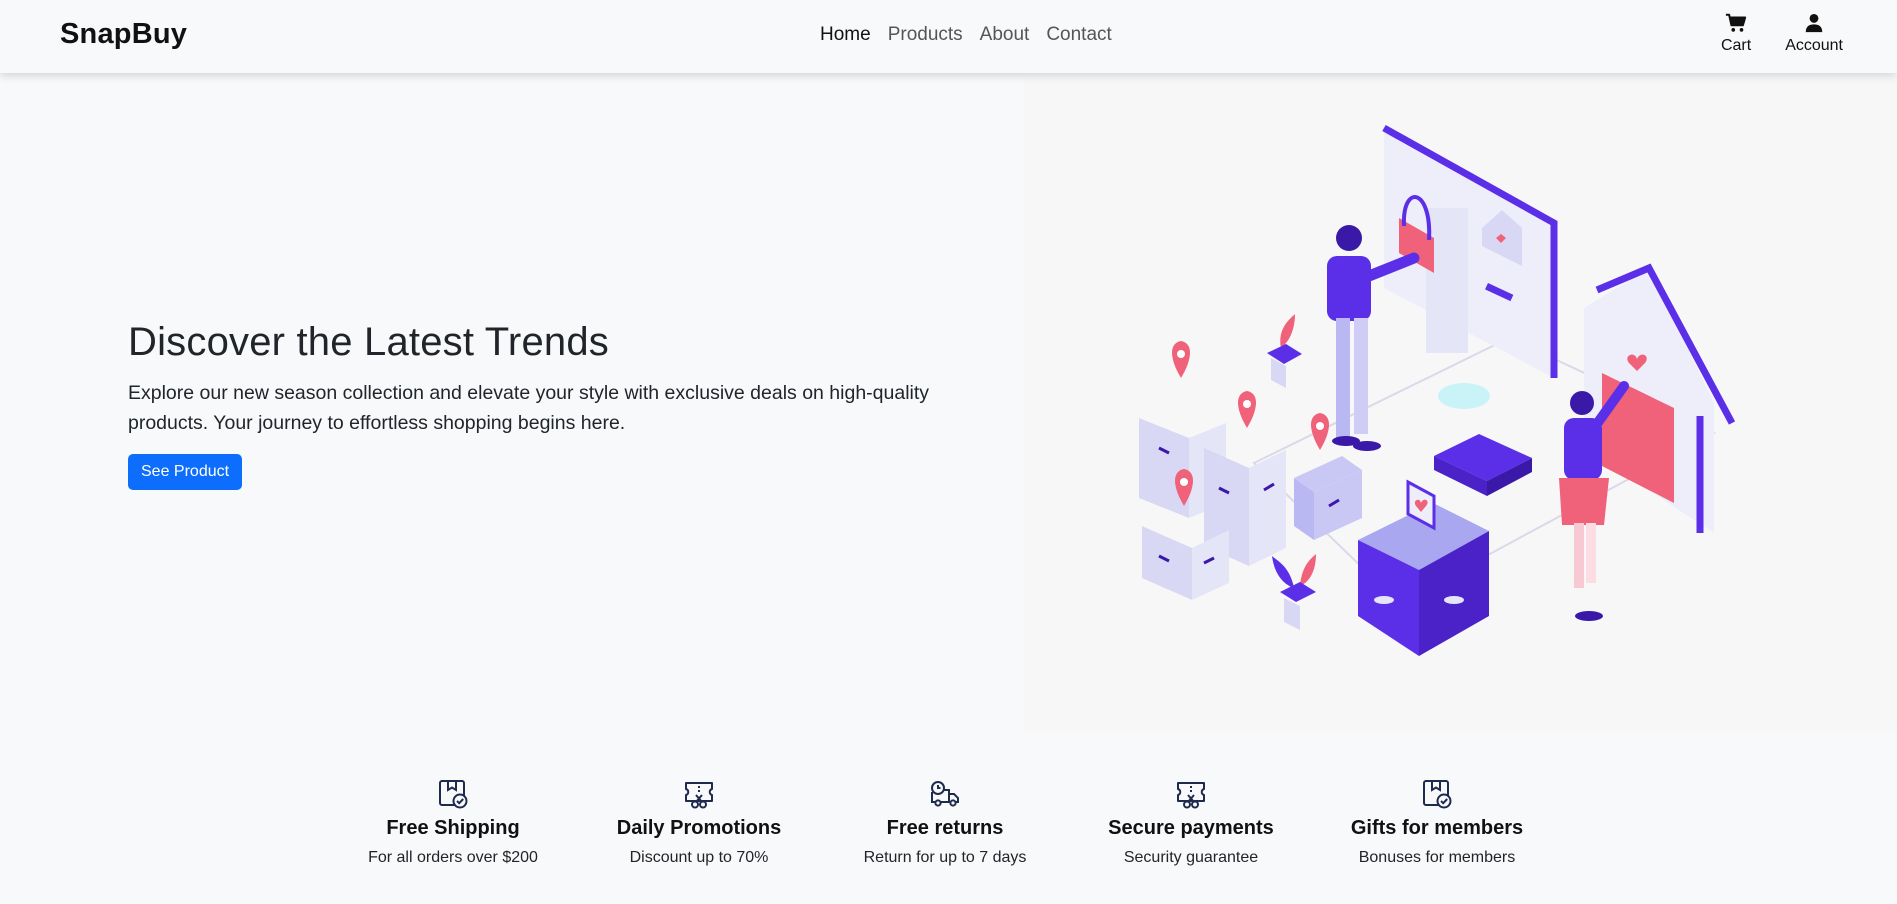 Image resolution: width=1897 pixels, height=904 pixels. I want to click on feature-free-returns: Free returns Return for up to 7 days, so click(945, 822).